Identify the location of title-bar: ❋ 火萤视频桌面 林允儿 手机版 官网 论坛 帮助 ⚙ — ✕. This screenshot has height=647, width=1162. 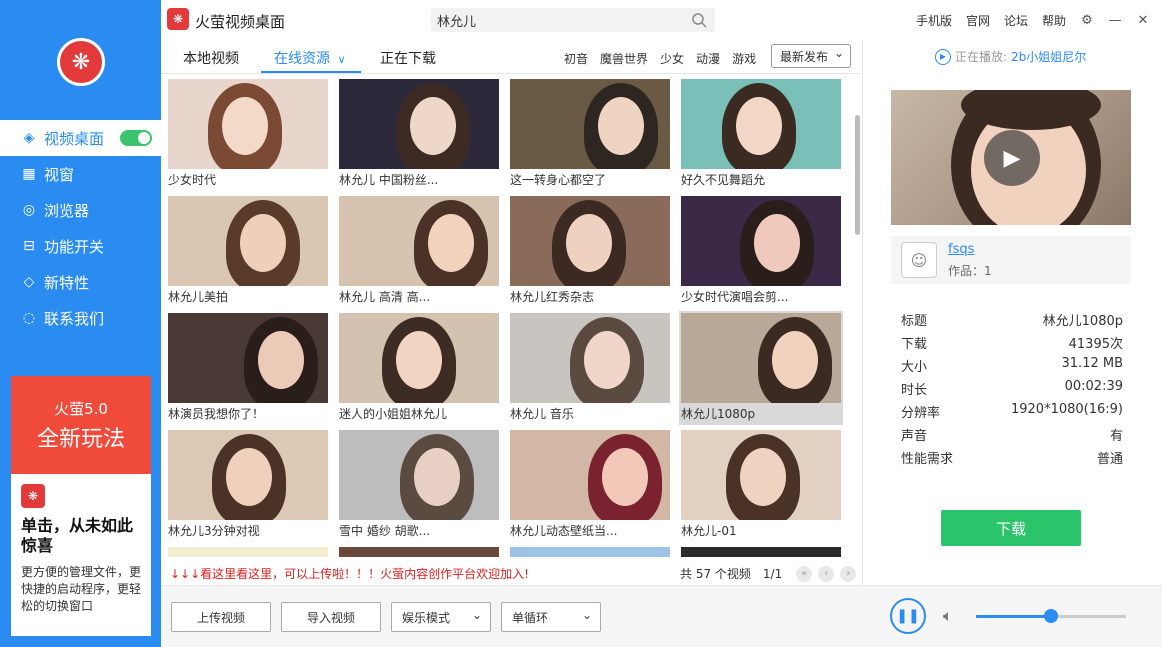
(661, 20).